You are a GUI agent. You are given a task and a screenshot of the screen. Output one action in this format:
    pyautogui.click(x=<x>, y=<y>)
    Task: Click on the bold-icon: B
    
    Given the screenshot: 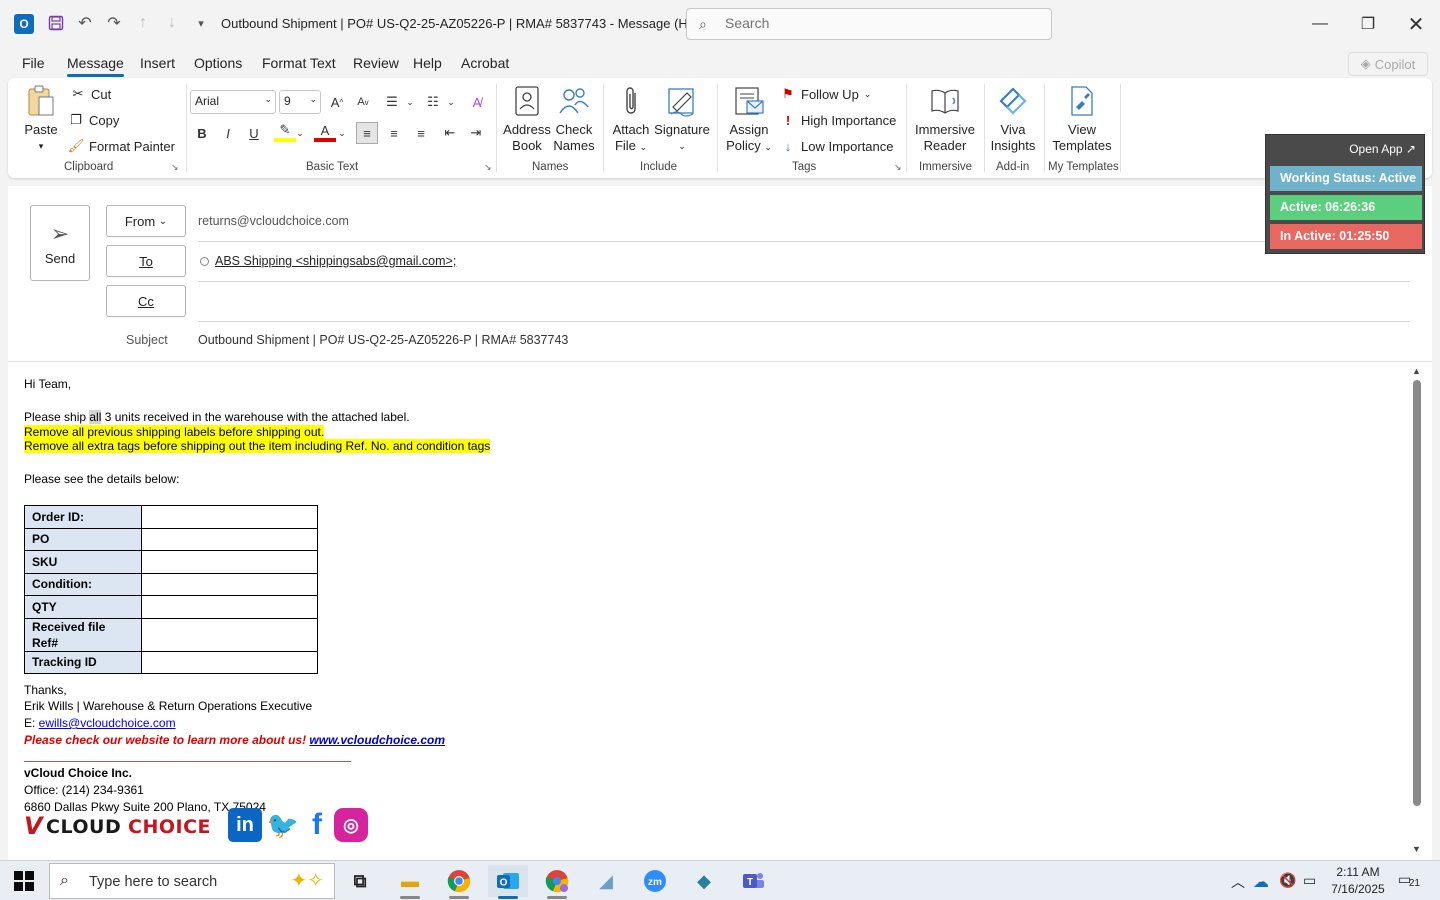 What is the action you would take?
    pyautogui.click(x=202, y=133)
    